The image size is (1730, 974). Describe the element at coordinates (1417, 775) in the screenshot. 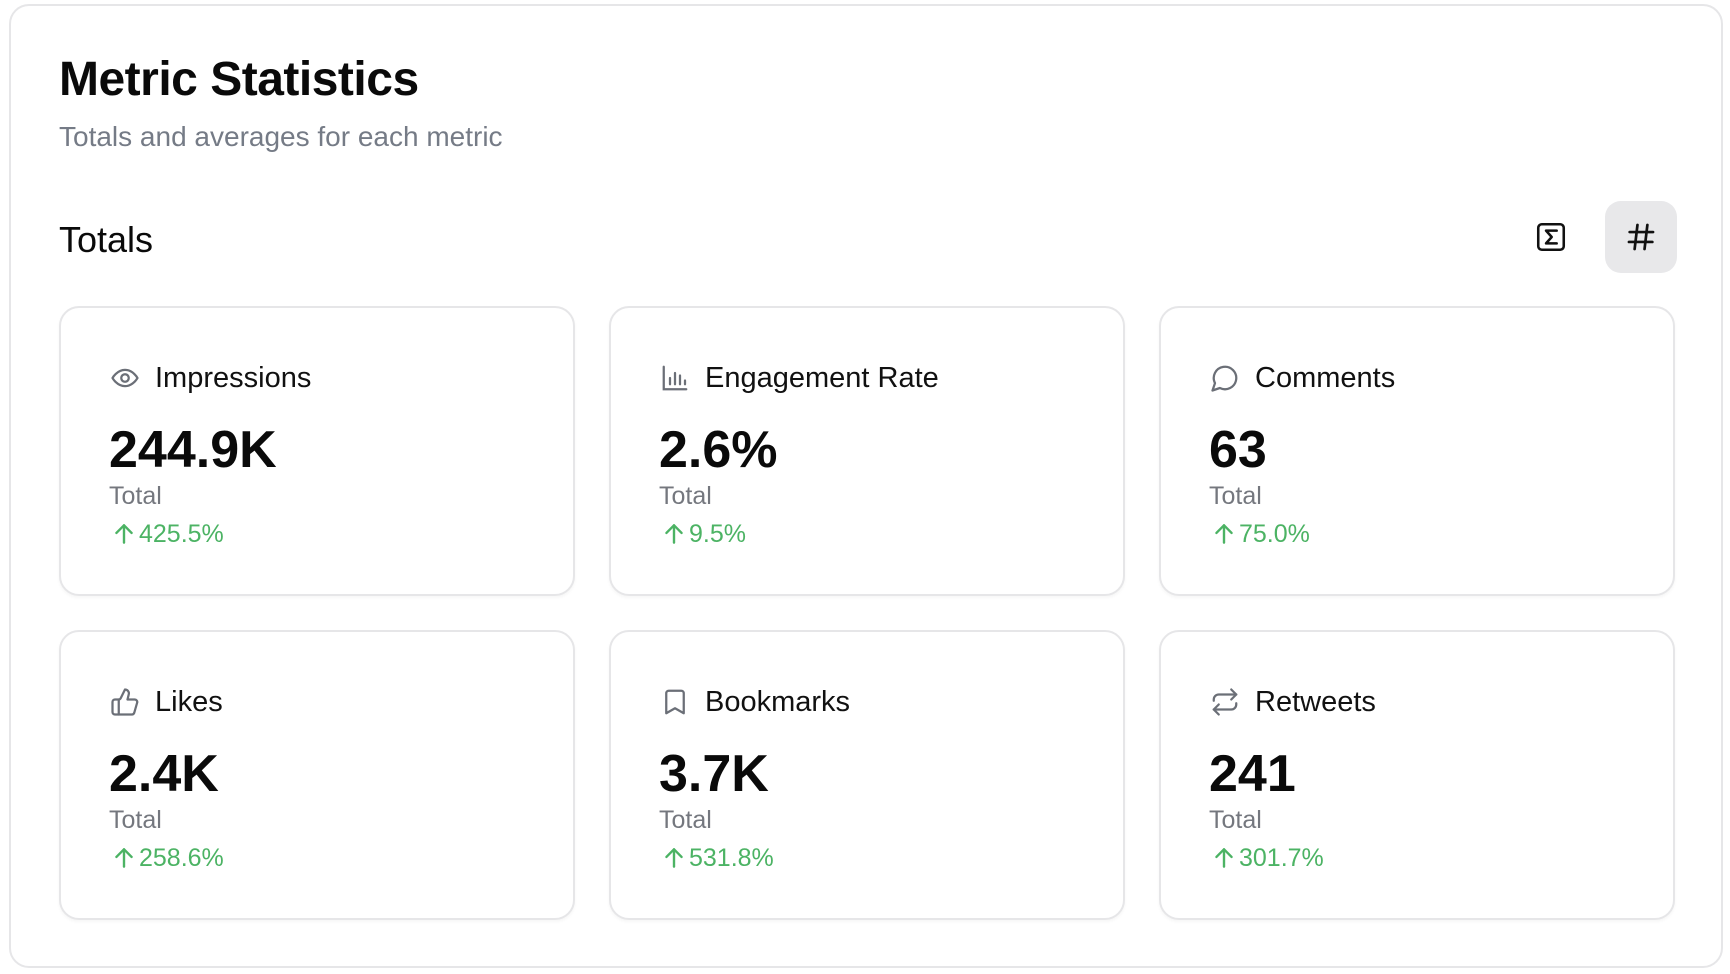

I see `metric-card-retweets: Retweets 241 Total 301.7%` at that location.